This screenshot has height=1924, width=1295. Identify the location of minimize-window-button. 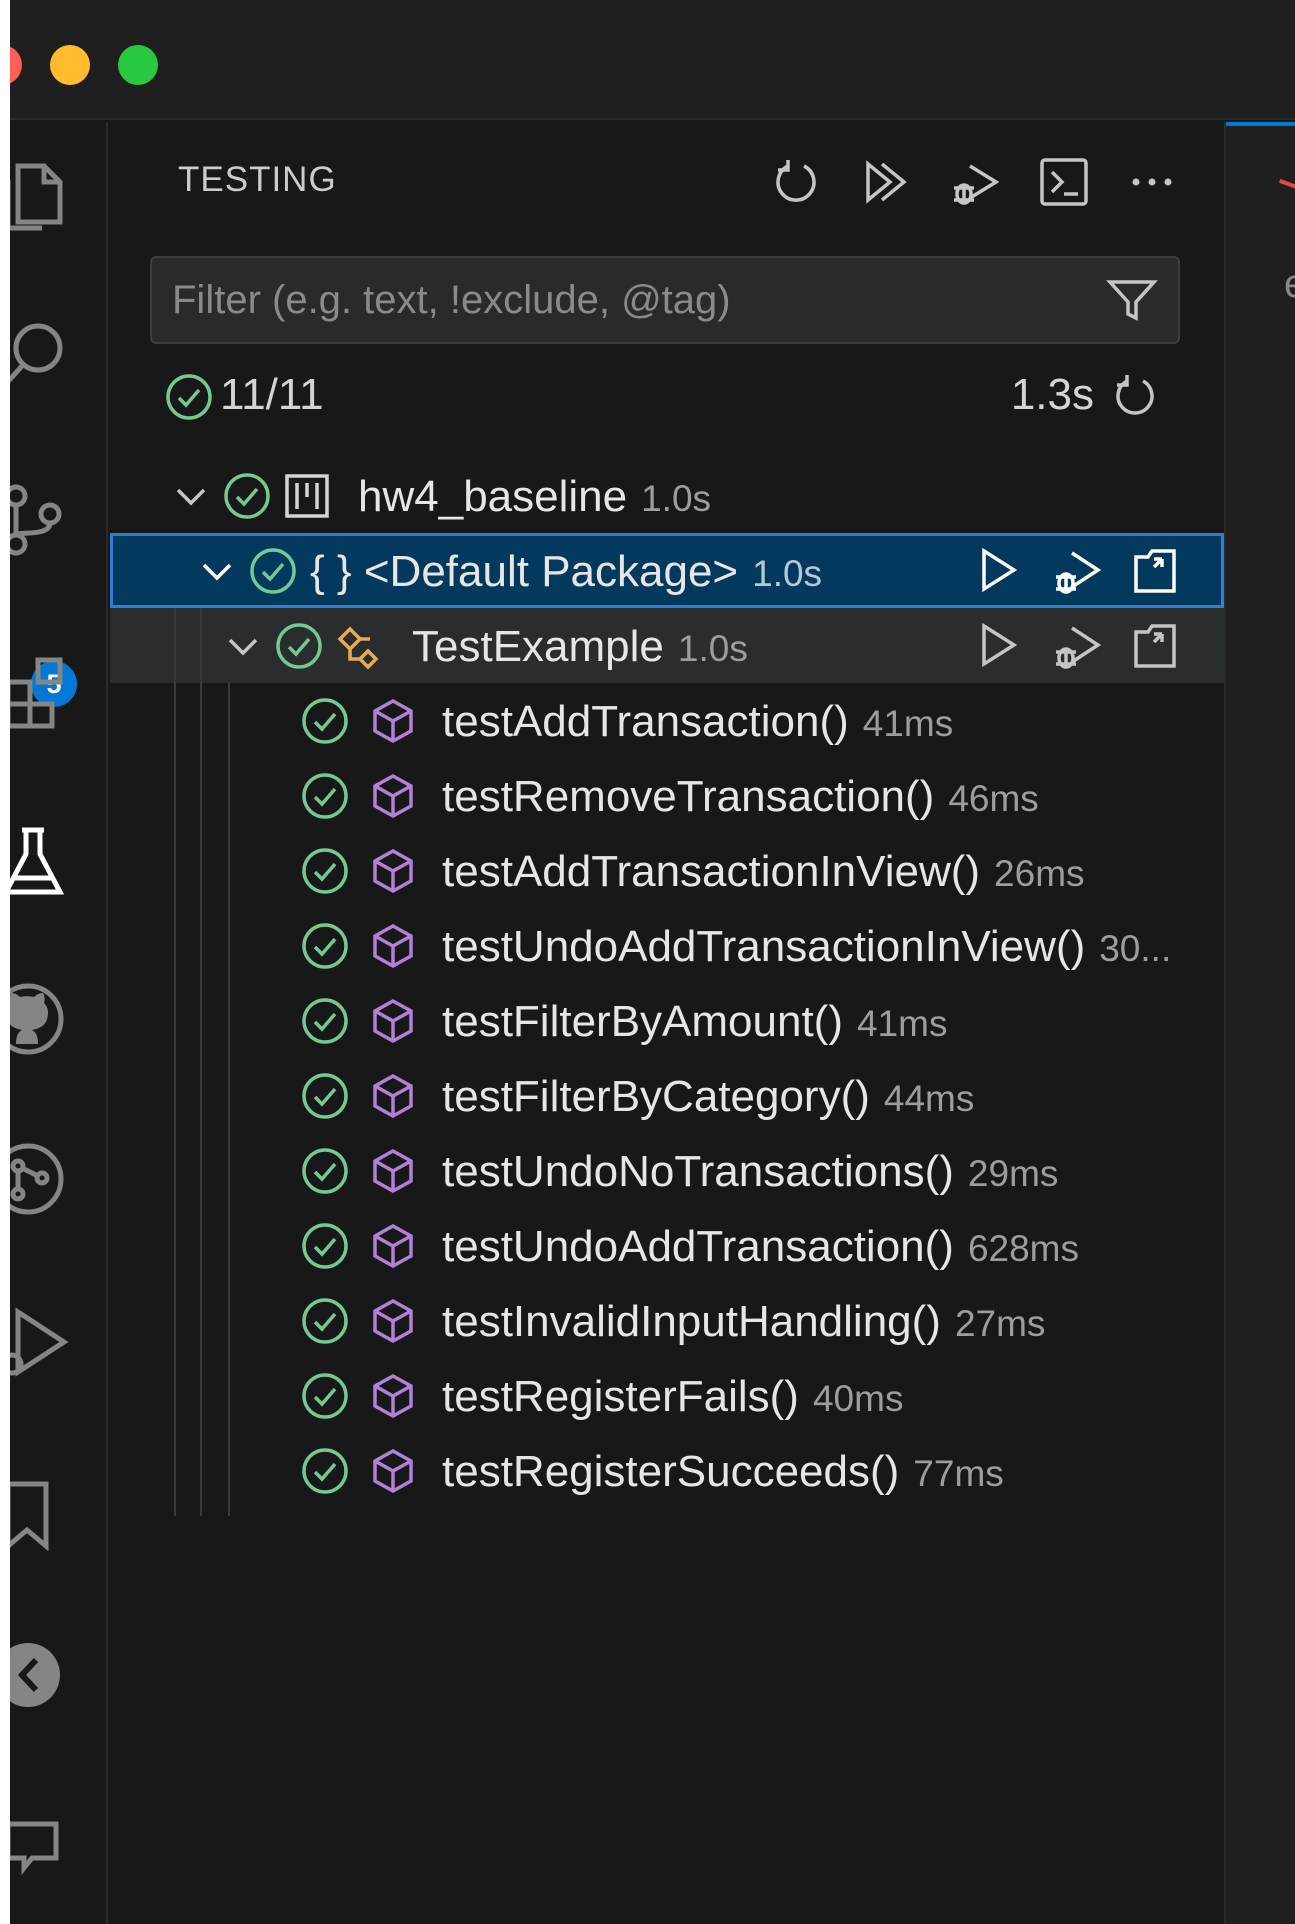
(70, 65).